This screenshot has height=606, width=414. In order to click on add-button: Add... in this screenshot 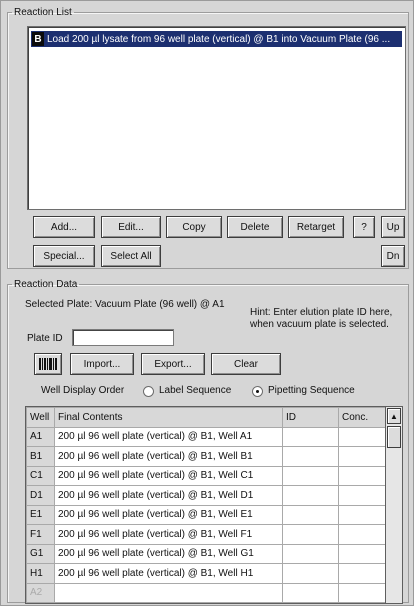, I will do `click(64, 227)`.